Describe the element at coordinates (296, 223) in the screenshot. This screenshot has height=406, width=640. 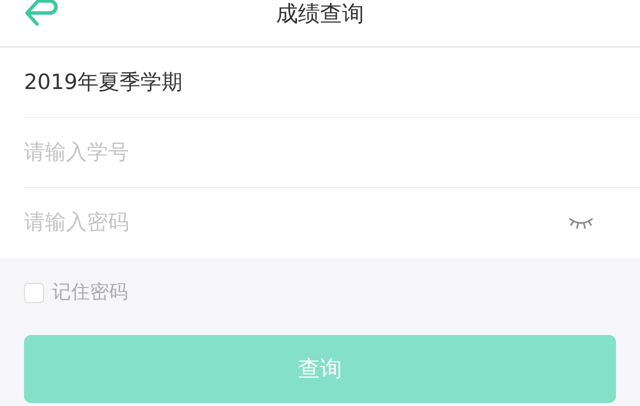
I see `password-field: 请输入密码` at that location.